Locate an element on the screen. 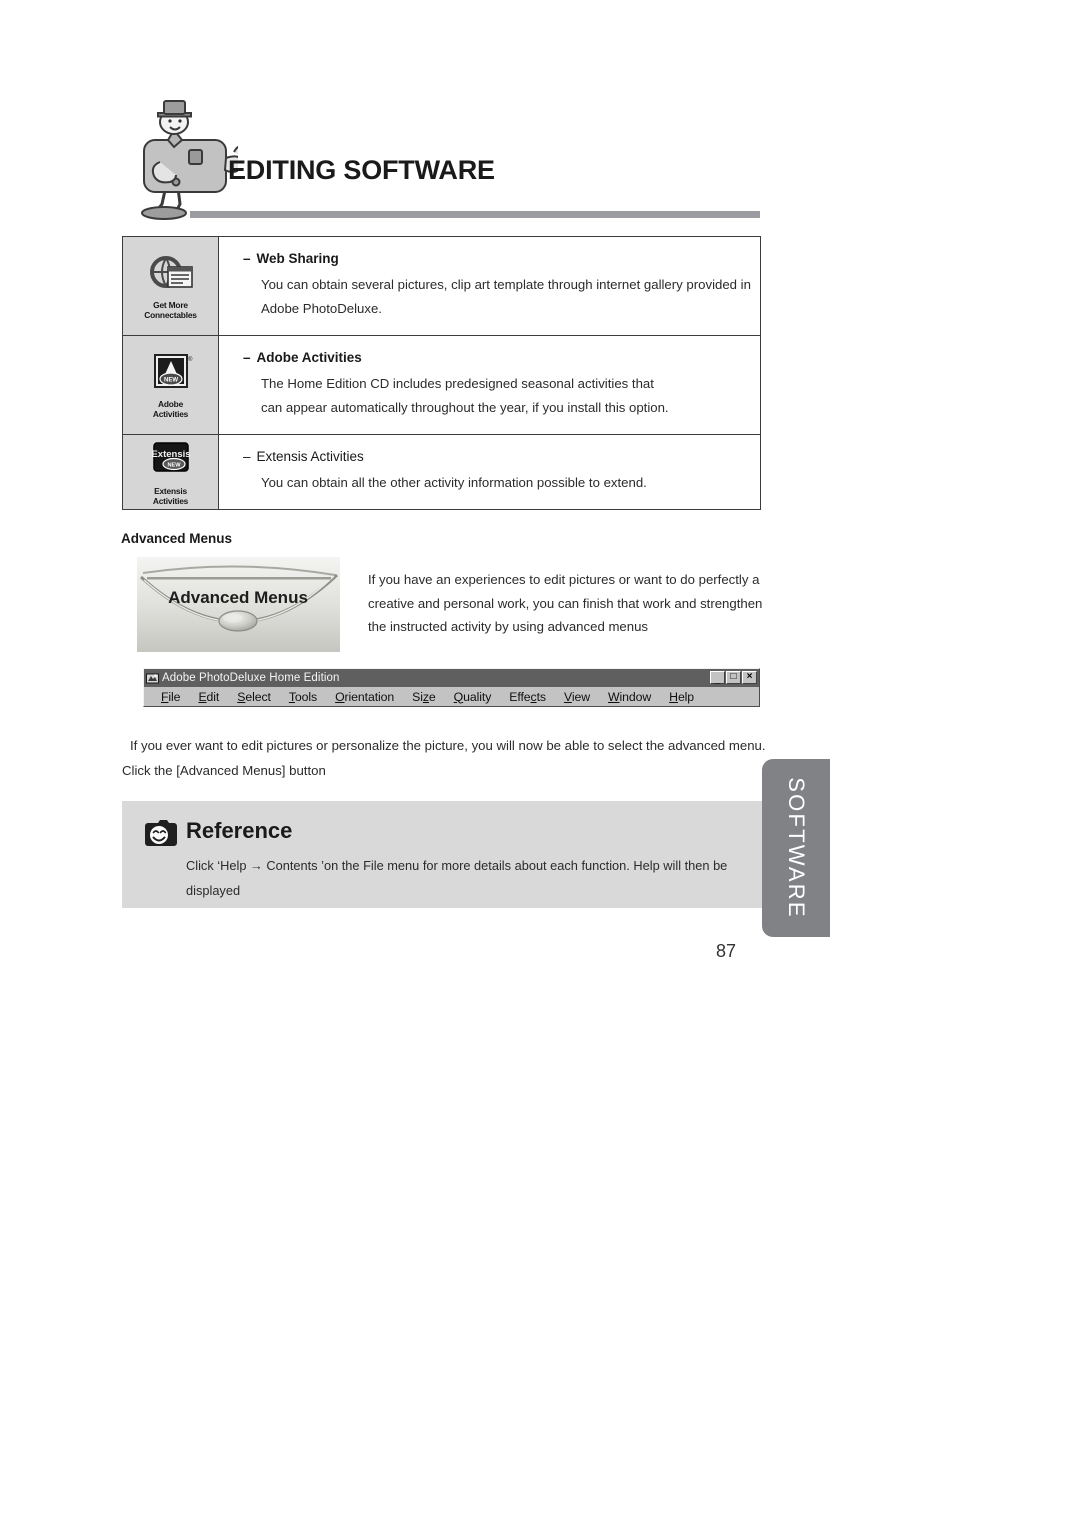 This screenshot has height=1528, width=1080. header-divider is located at coordinates (475, 214).